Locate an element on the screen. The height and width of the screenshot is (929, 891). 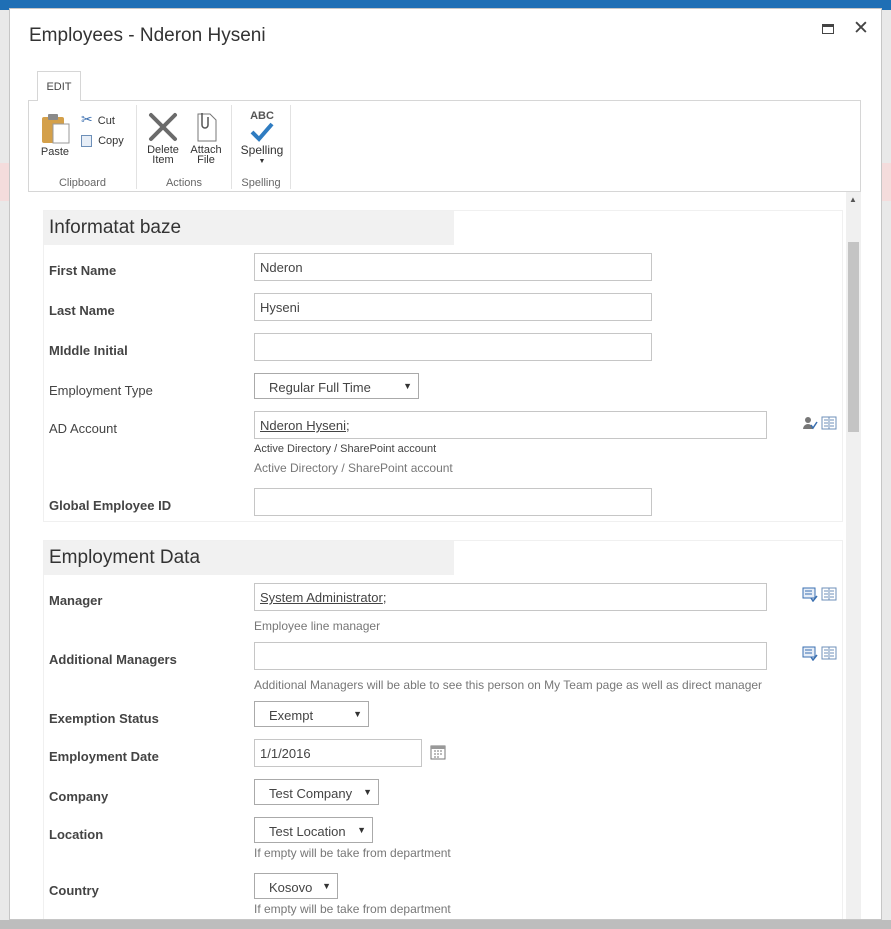
delete-label-2: Item is located at coordinates (163, 160).